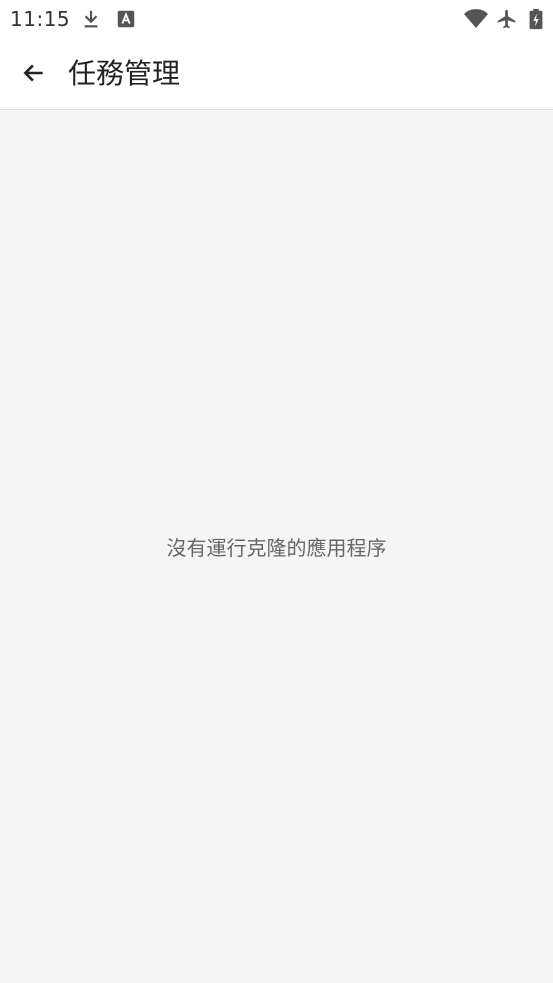 The image size is (553, 983). I want to click on text-a-icon, so click(126, 19).